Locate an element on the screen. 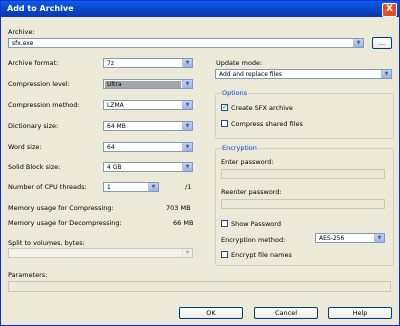 This screenshot has height=326, width=400. cpu-threads-select: 1 ▼ is located at coordinates (131, 187).